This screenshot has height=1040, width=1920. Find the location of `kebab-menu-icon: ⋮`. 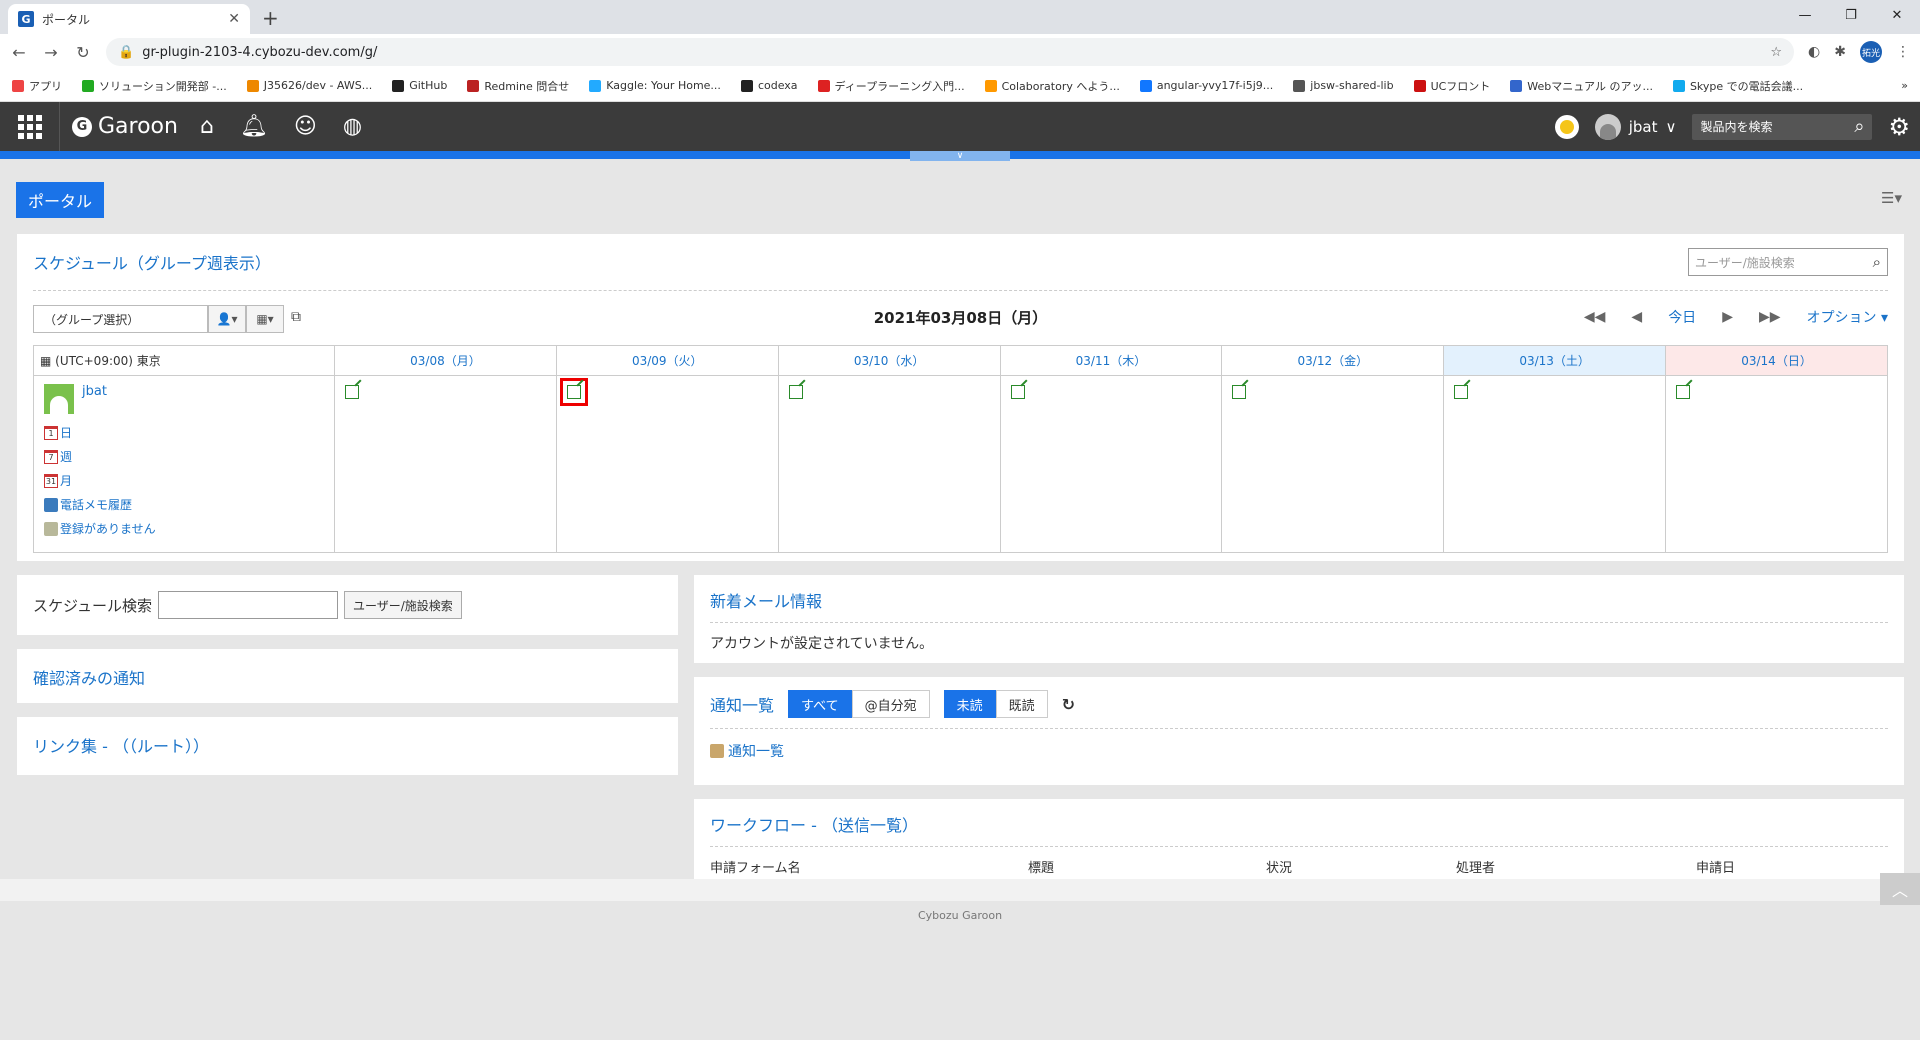

kebab-menu-icon: ⋮ is located at coordinates (1903, 52).